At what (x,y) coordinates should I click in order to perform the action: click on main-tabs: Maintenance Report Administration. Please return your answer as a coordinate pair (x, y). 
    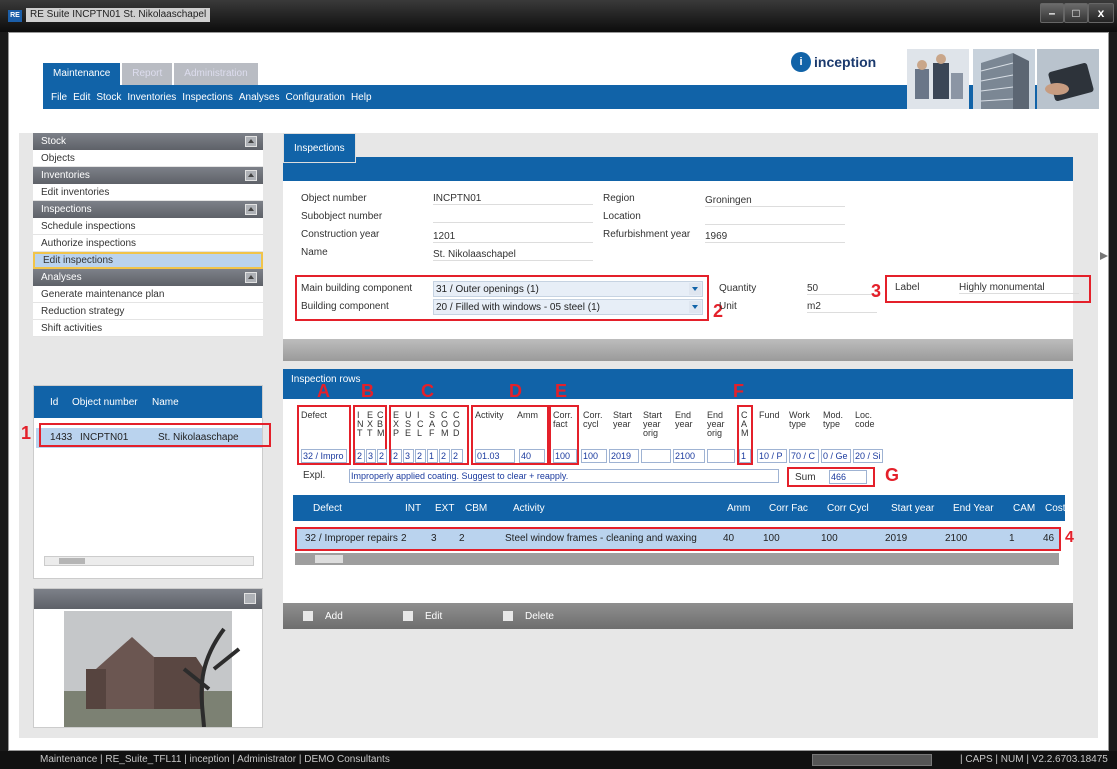
    Looking at the image, I should click on (151, 74).